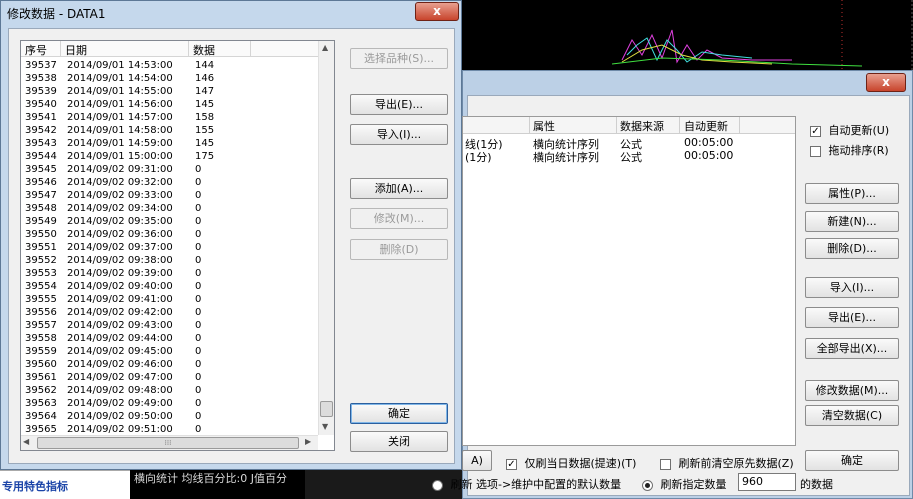 This screenshot has width=913, height=499. I want to click on left-strip-label: 专用特色指标, so click(35, 486).